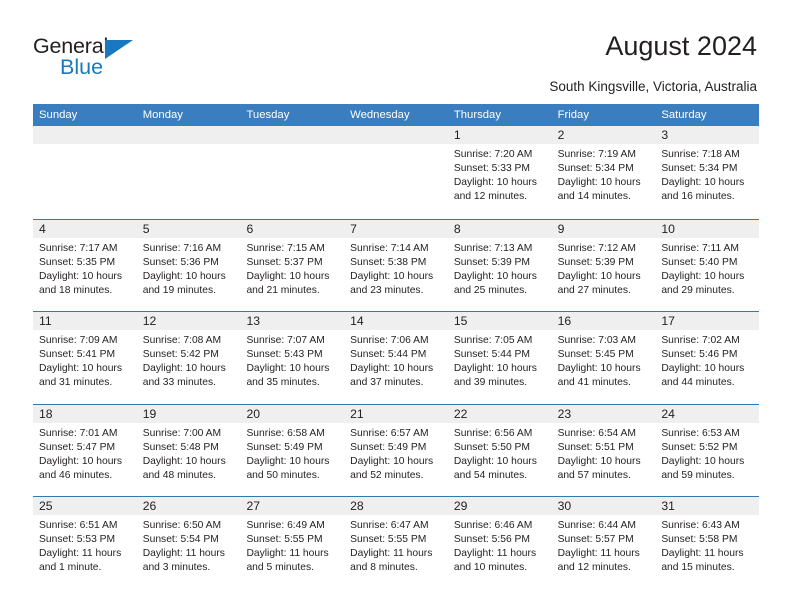 This screenshot has width=792, height=612. What do you see at coordinates (493, 433) in the screenshot?
I see `sunrise-text: Sunrise: 6:56 AM` at bounding box center [493, 433].